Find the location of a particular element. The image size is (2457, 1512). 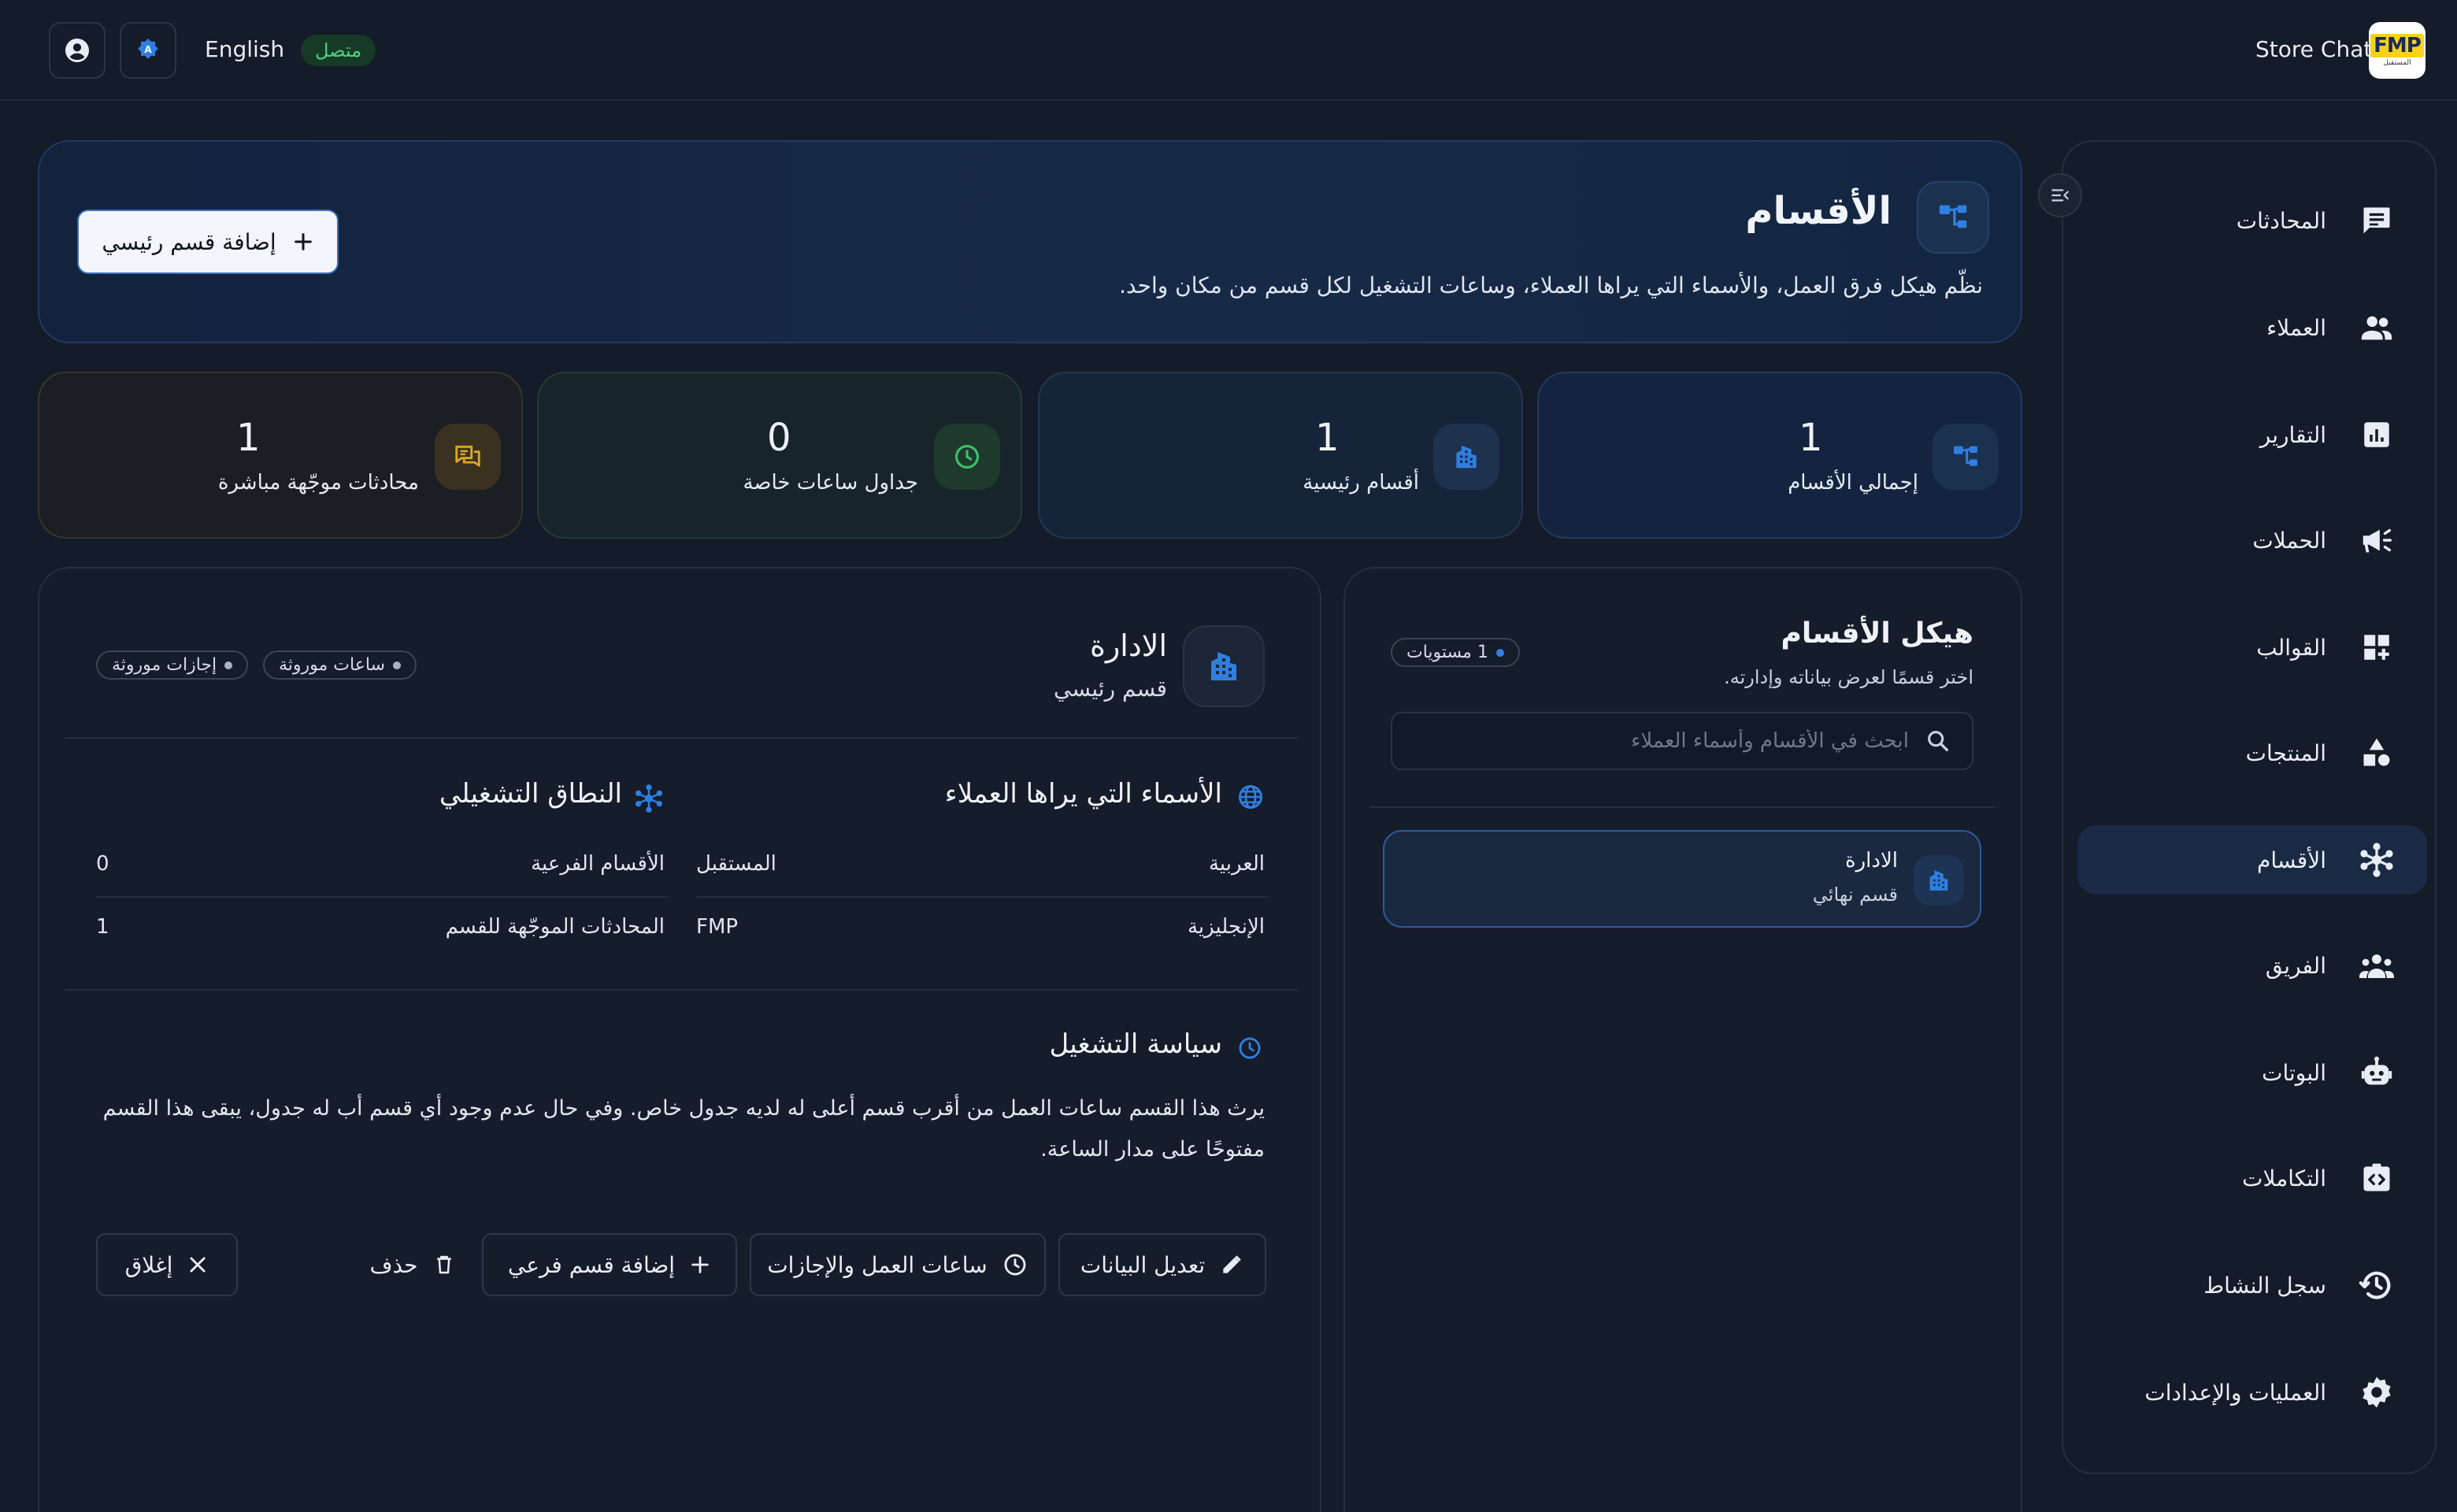

sidebar-item-templates: القوالب is located at coordinates (2252, 647).